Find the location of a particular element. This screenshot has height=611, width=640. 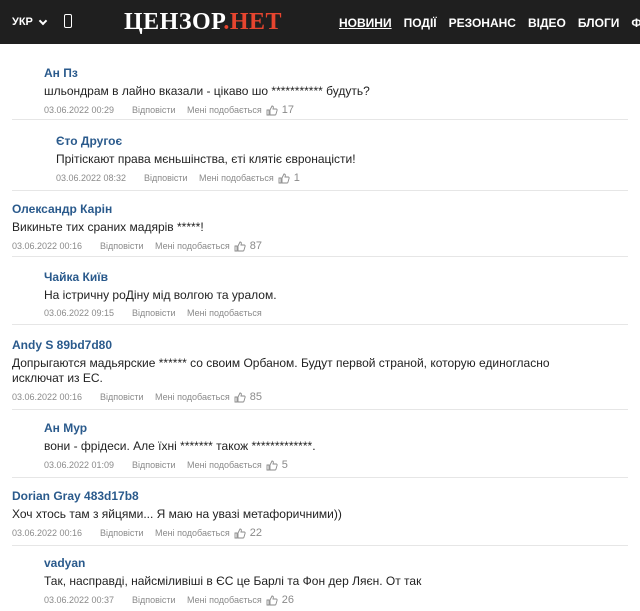

comment-author: Єто Другоє is located at coordinates (341, 141).